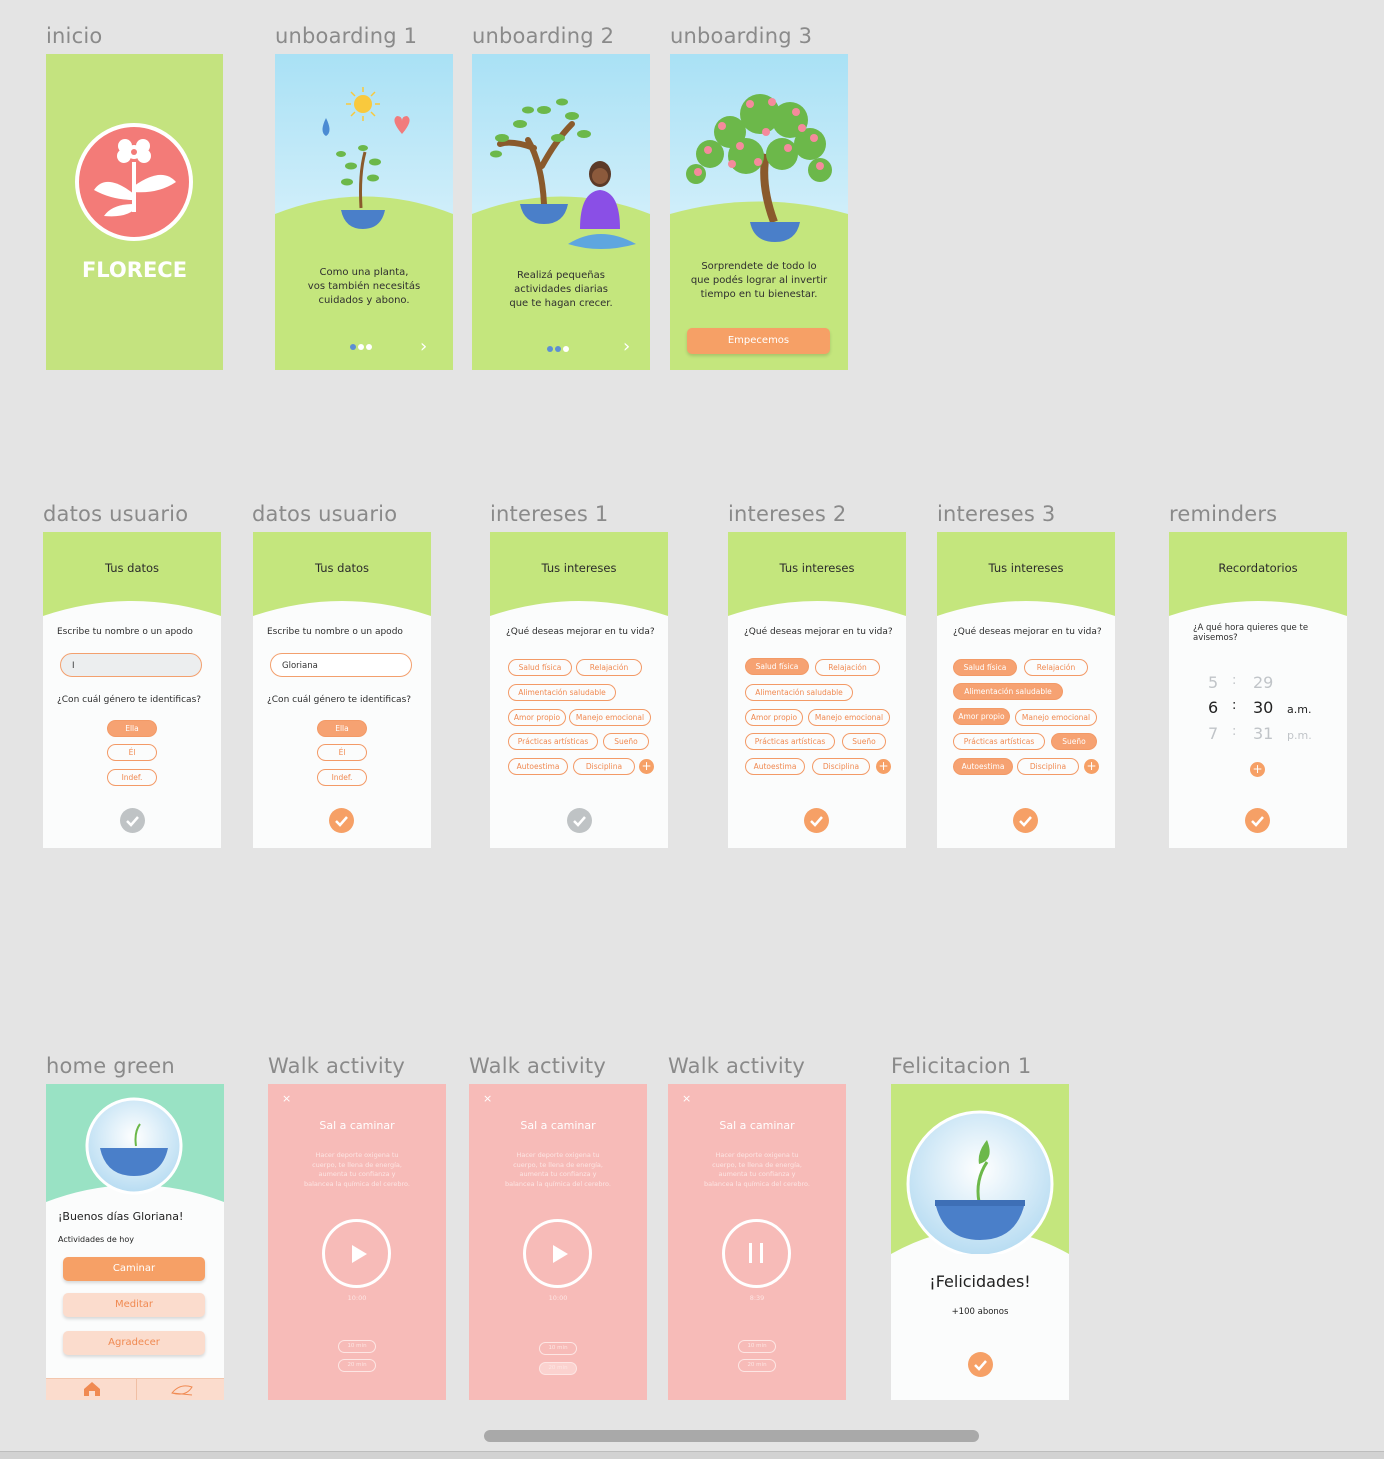 The width and height of the screenshot is (1384, 1459). I want to click on minute-selected: 30, so click(1263, 707).